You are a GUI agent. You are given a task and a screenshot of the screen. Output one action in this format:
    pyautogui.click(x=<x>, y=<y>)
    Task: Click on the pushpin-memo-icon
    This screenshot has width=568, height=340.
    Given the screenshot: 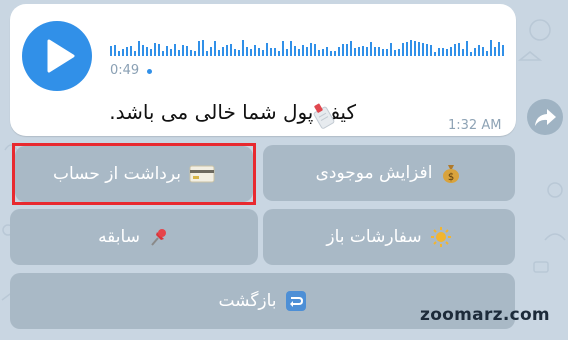 What is the action you would take?
    pyautogui.click(x=324, y=116)
    